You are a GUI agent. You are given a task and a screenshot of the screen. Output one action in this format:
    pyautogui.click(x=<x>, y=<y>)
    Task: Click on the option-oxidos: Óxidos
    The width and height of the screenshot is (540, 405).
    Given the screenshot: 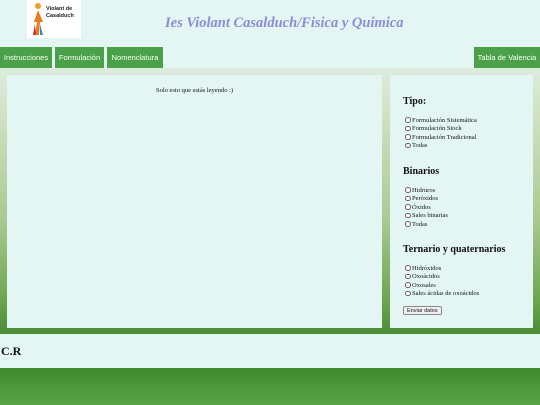 What is the action you would take?
    pyautogui.click(x=418, y=207)
    